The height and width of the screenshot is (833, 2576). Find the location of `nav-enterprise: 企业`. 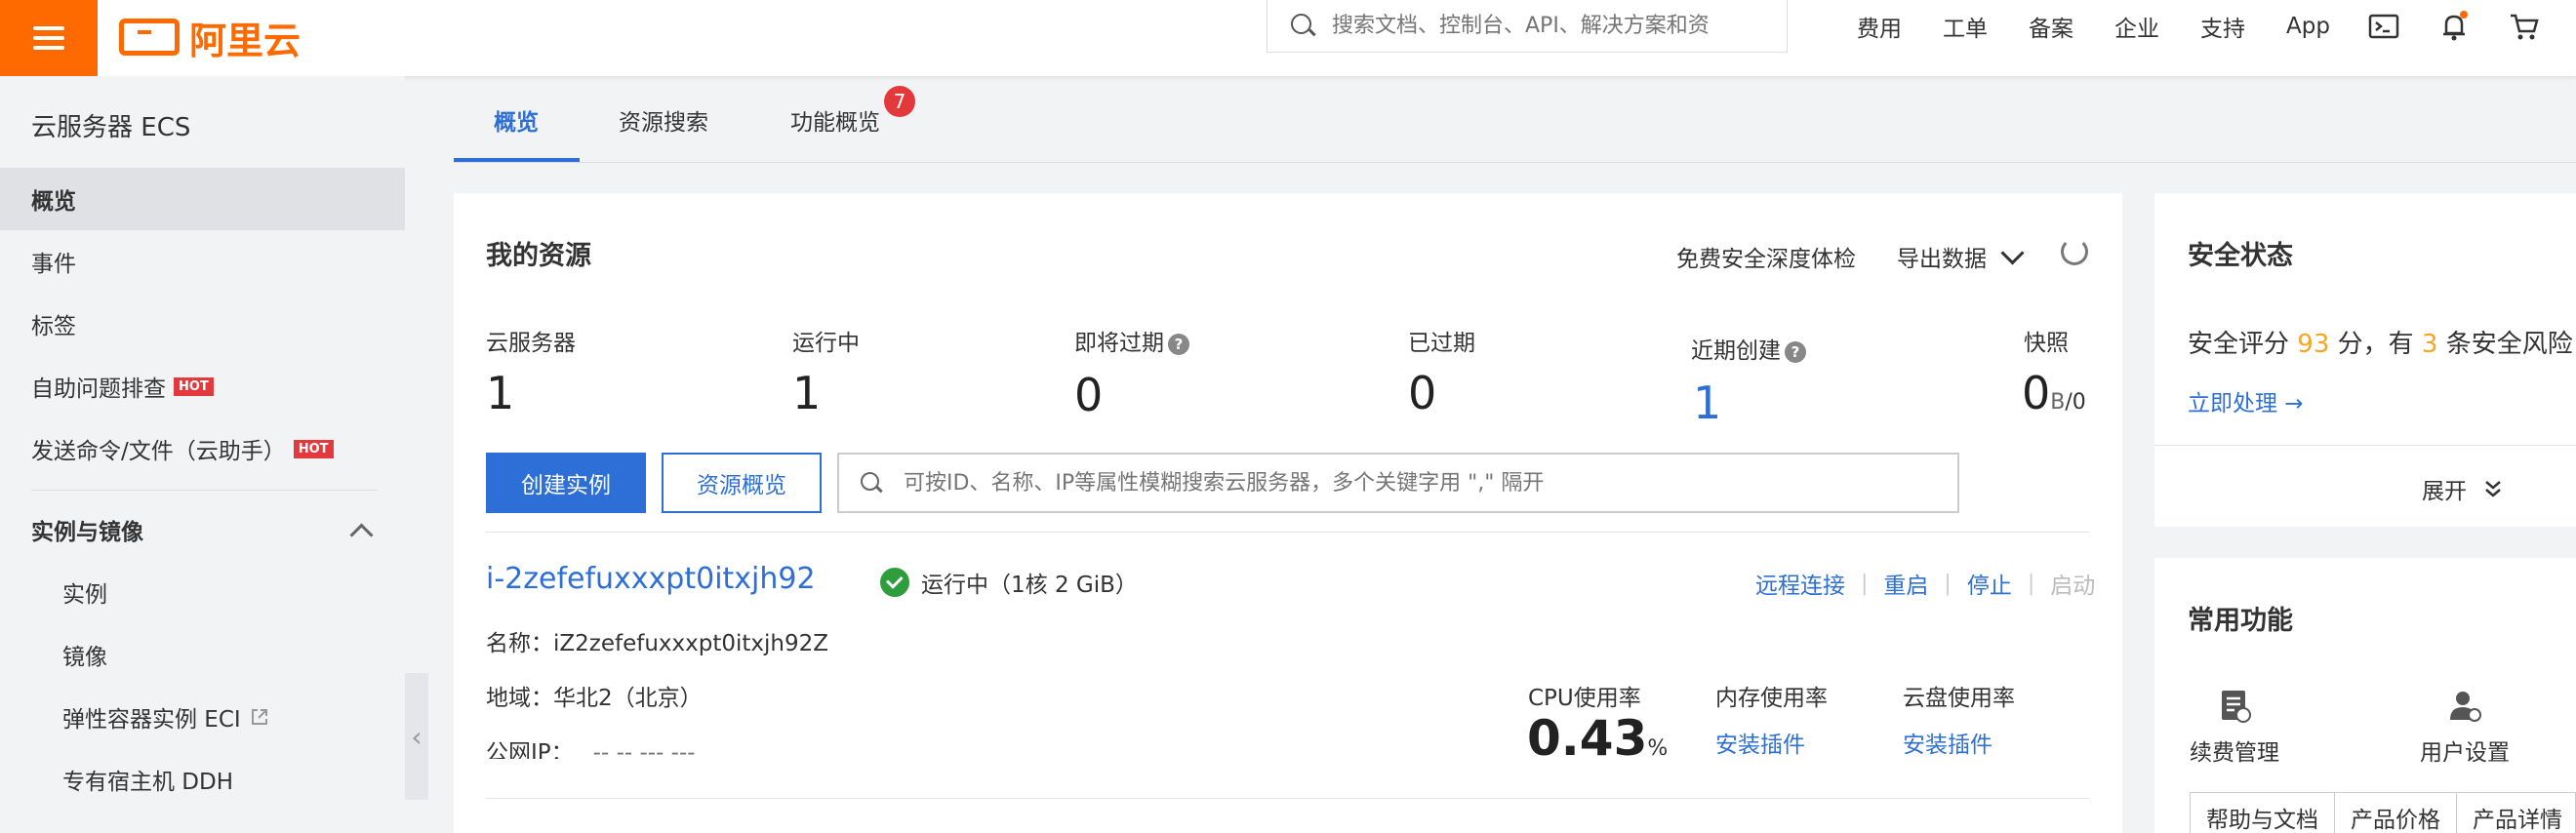

nav-enterprise: 企业 is located at coordinates (2136, 26).